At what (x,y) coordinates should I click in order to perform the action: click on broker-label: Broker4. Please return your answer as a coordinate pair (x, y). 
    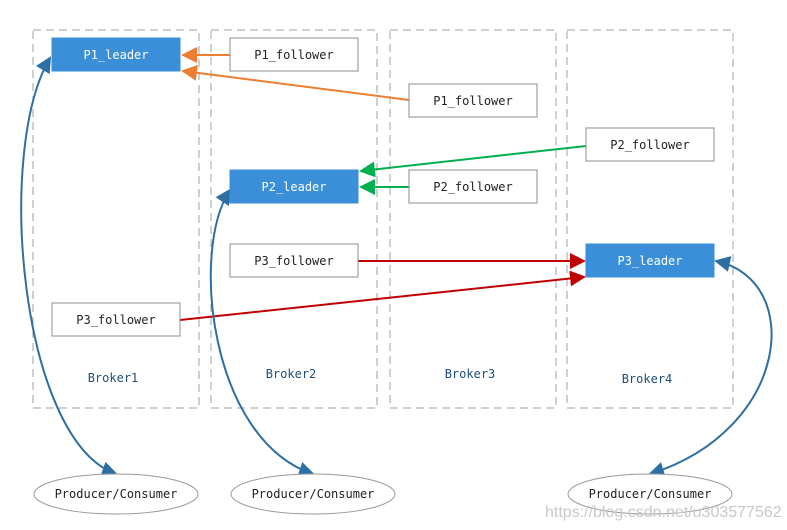
    Looking at the image, I should click on (647, 379).